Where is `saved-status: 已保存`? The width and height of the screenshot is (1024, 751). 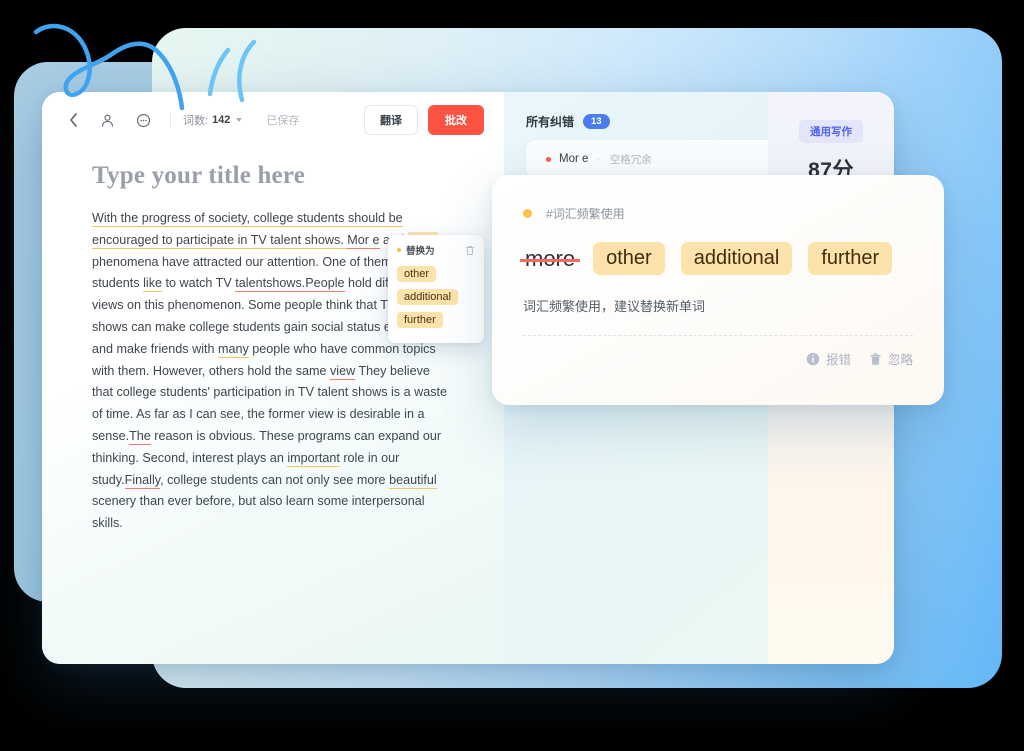 saved-status: 已保存 is located at coordinates (283, 121).